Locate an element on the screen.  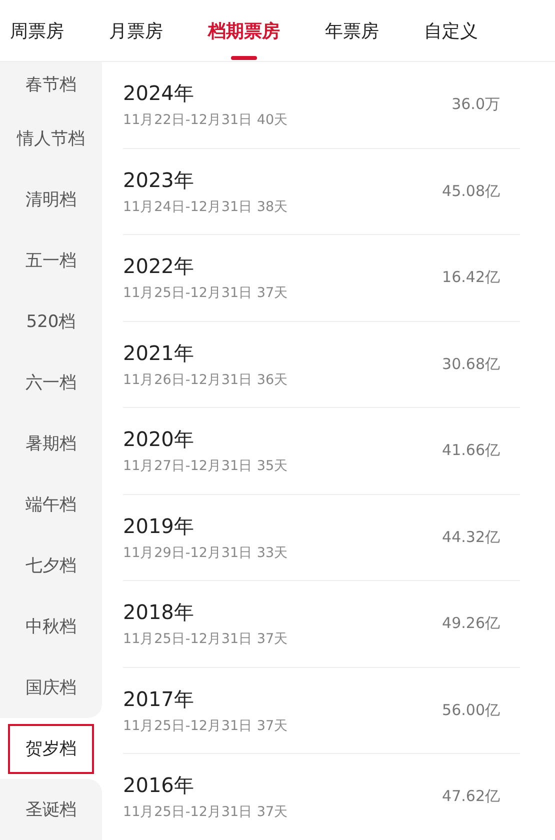
box-office-value: 44.32亿 is located at coordinates (471, 537).